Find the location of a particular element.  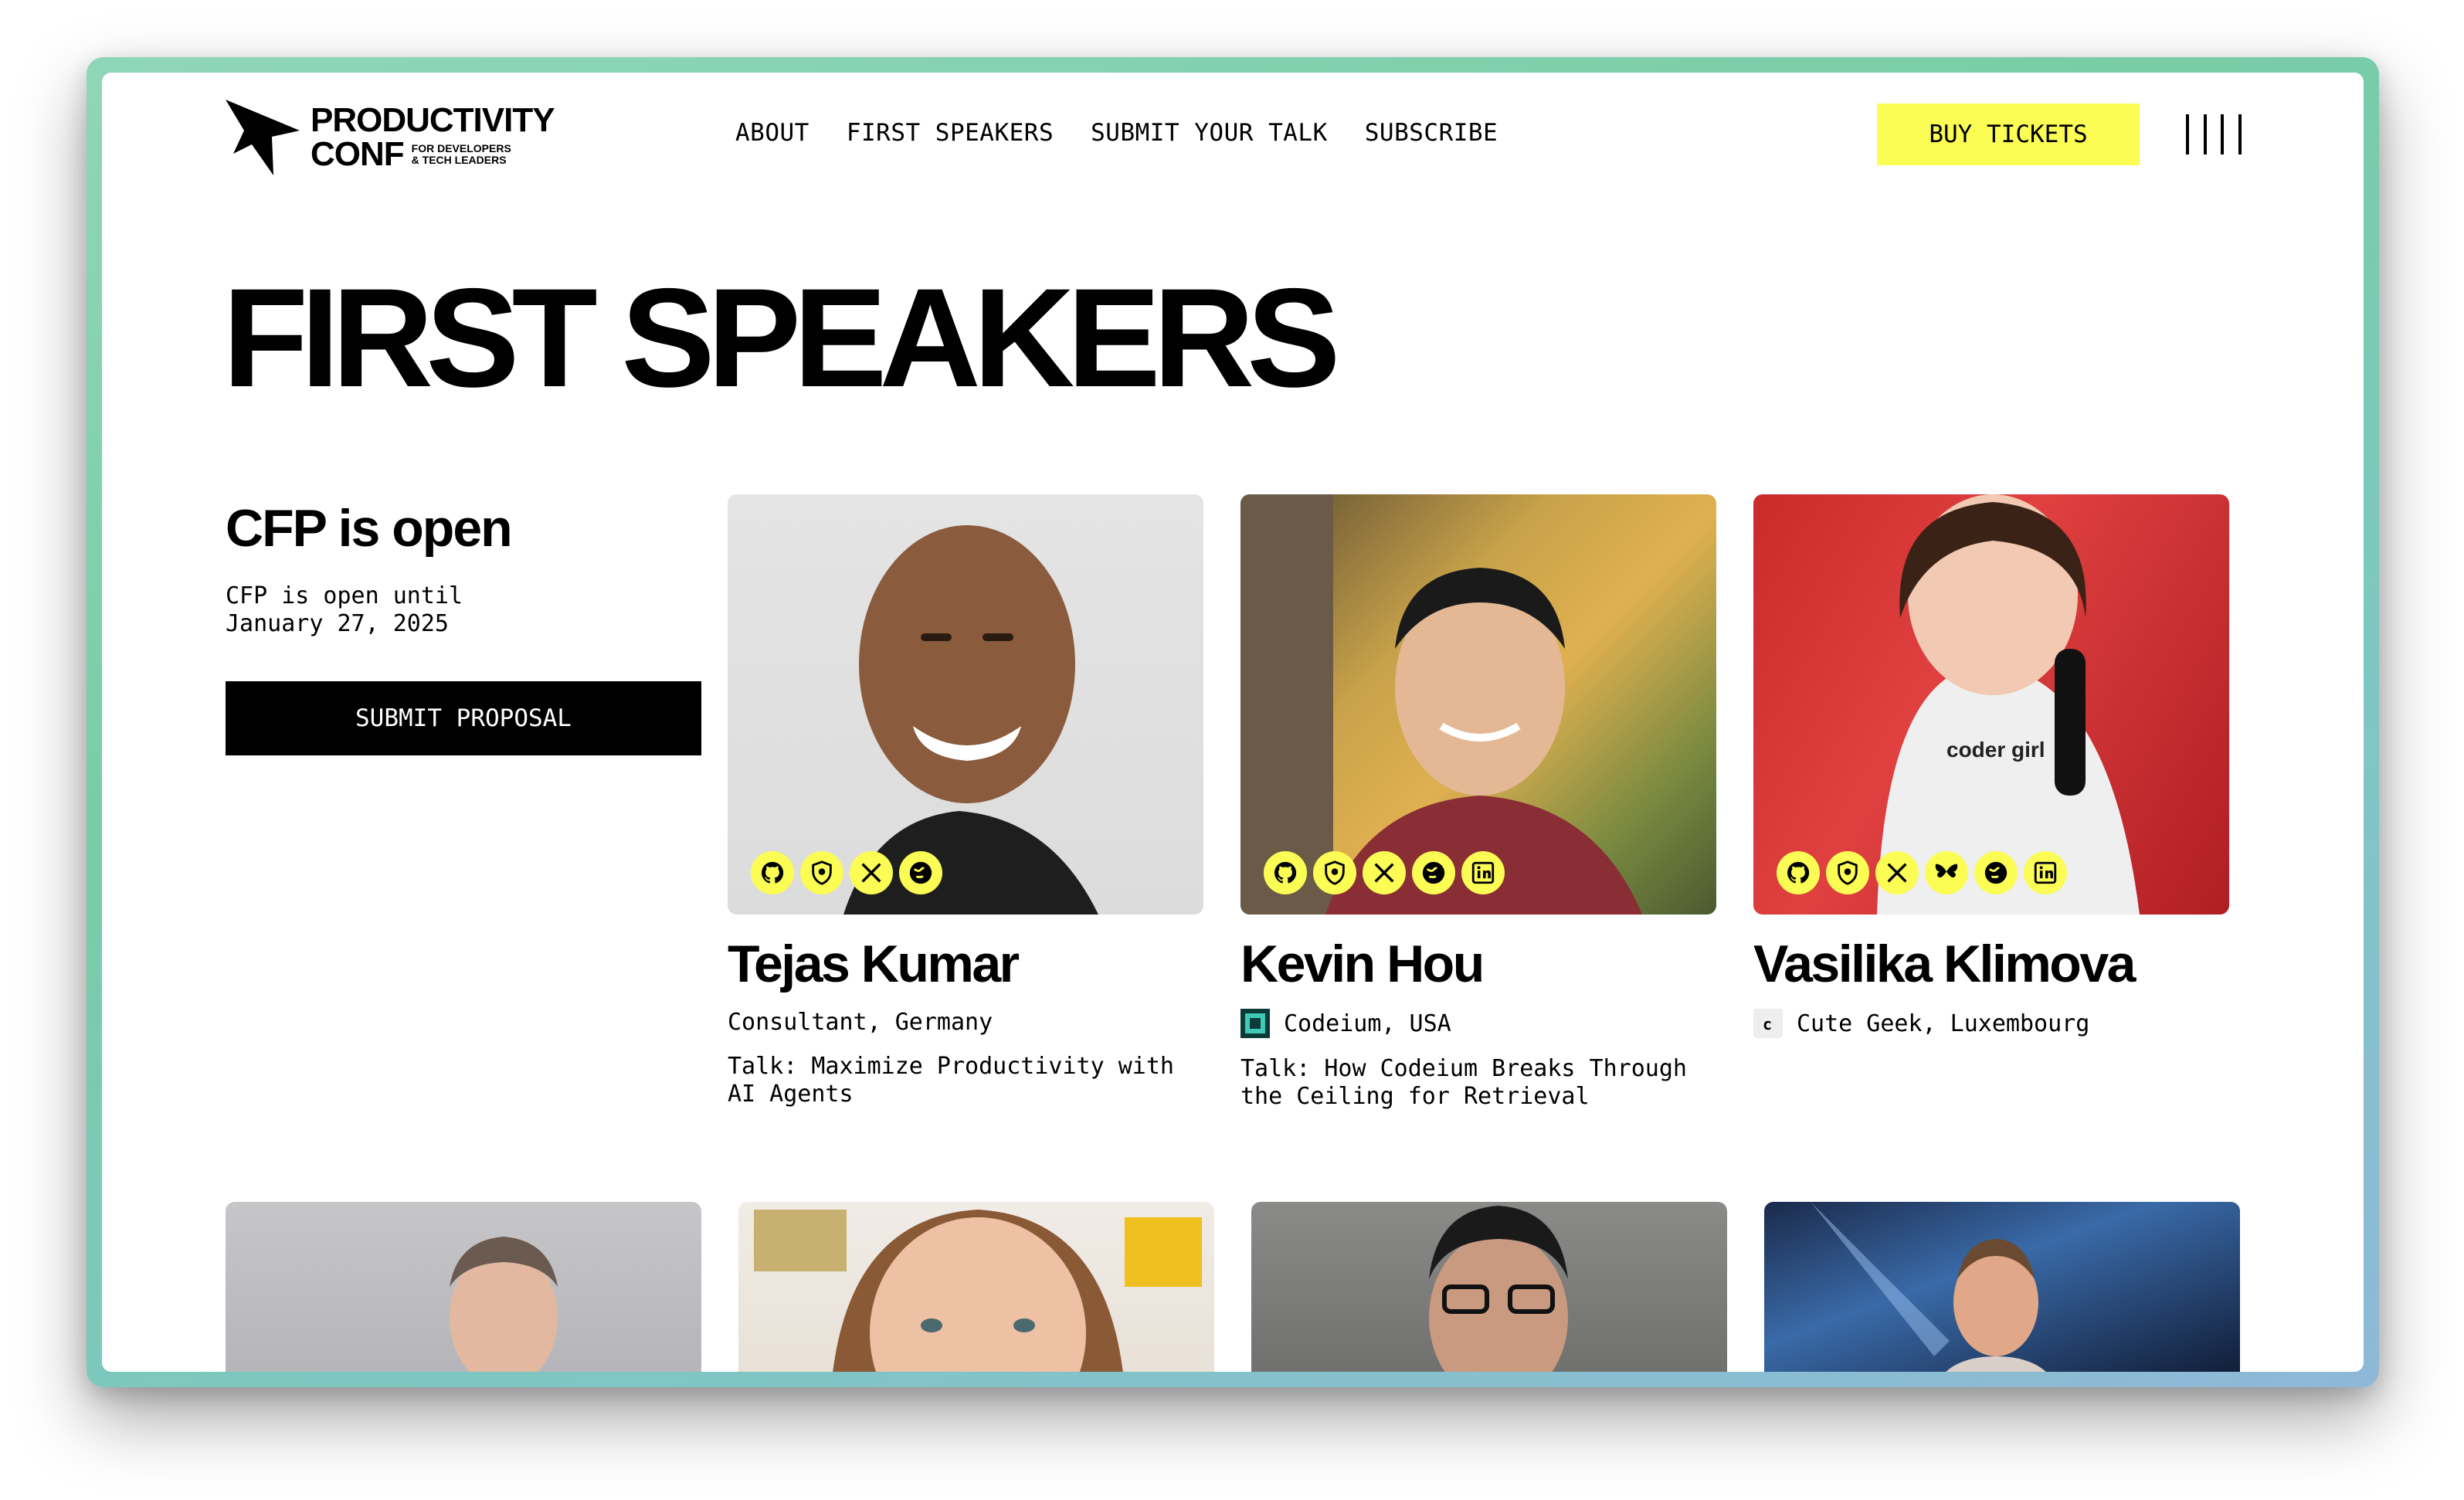

cfp-deadline: CFP is open until January 27, 2025 is located at coordinates (388, 610).